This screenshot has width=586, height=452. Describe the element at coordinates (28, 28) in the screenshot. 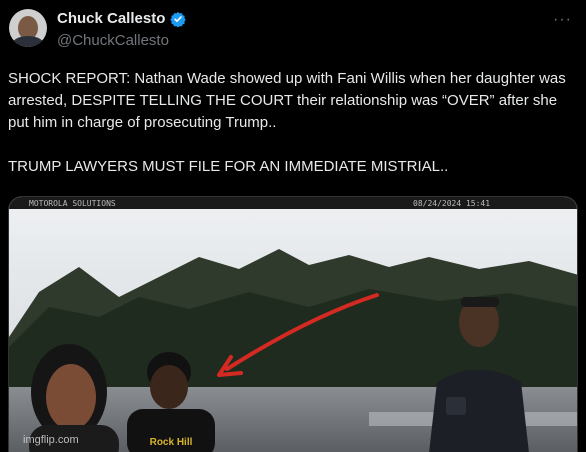

I see `avatar` at that location.